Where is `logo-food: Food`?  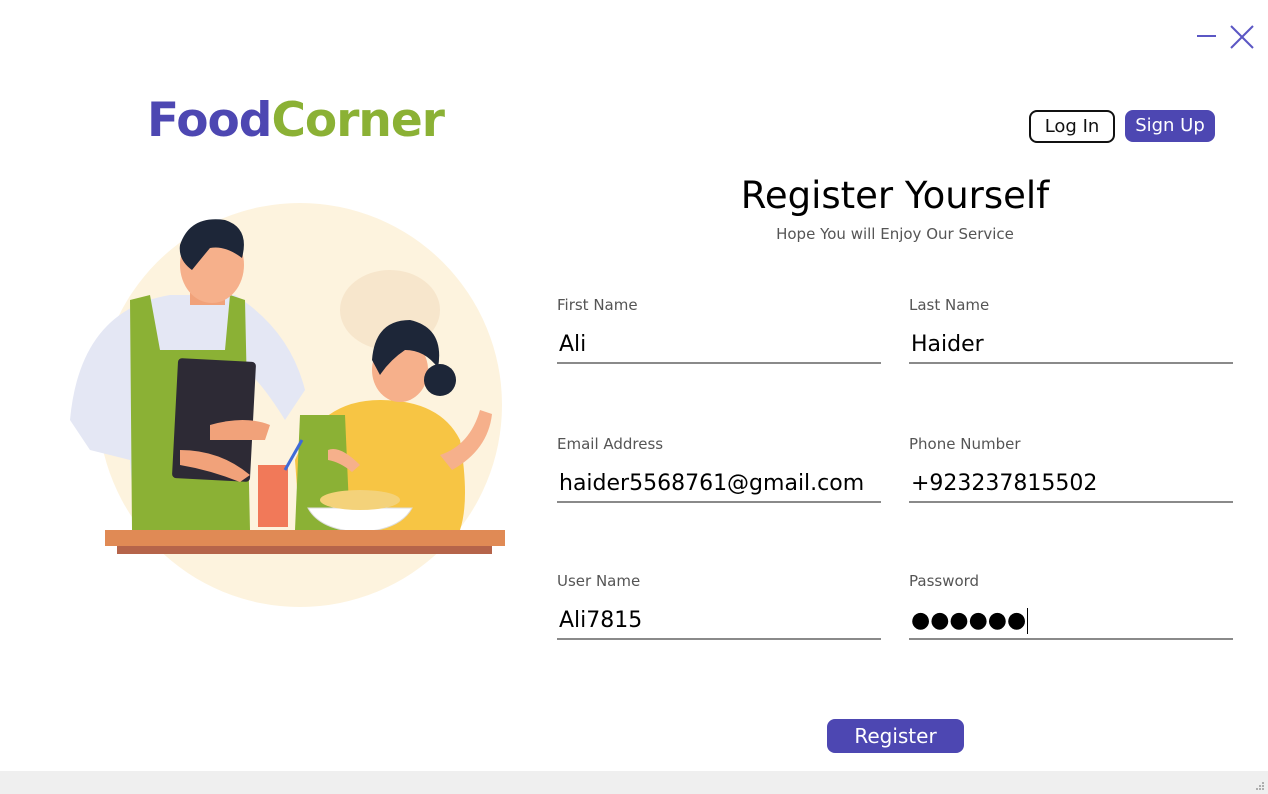 logo-food: Food is located at coordinates (209, 120).